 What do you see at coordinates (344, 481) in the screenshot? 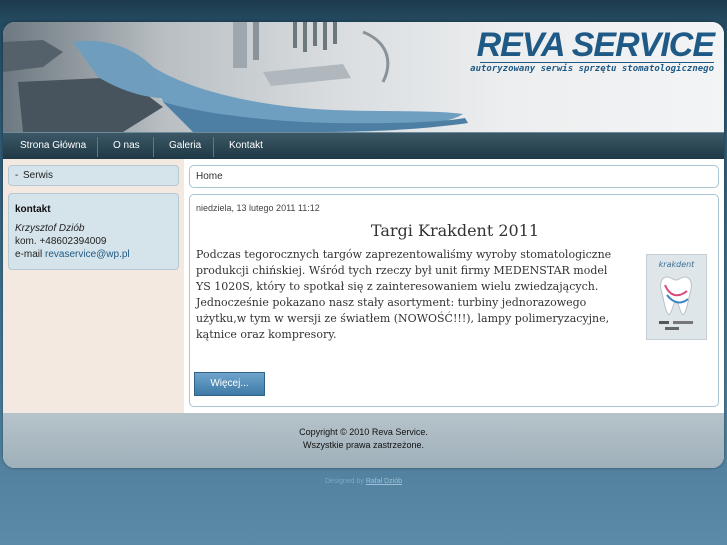
I see `designed-by-label: Designed by` at bounding box center [344, 481].